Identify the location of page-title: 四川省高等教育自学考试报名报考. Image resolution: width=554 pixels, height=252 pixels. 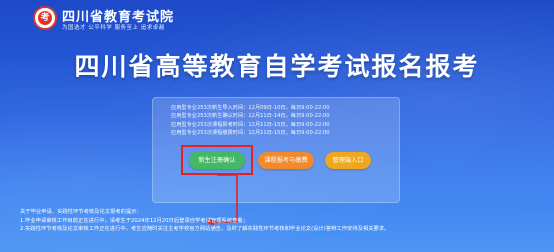
(277, 66).